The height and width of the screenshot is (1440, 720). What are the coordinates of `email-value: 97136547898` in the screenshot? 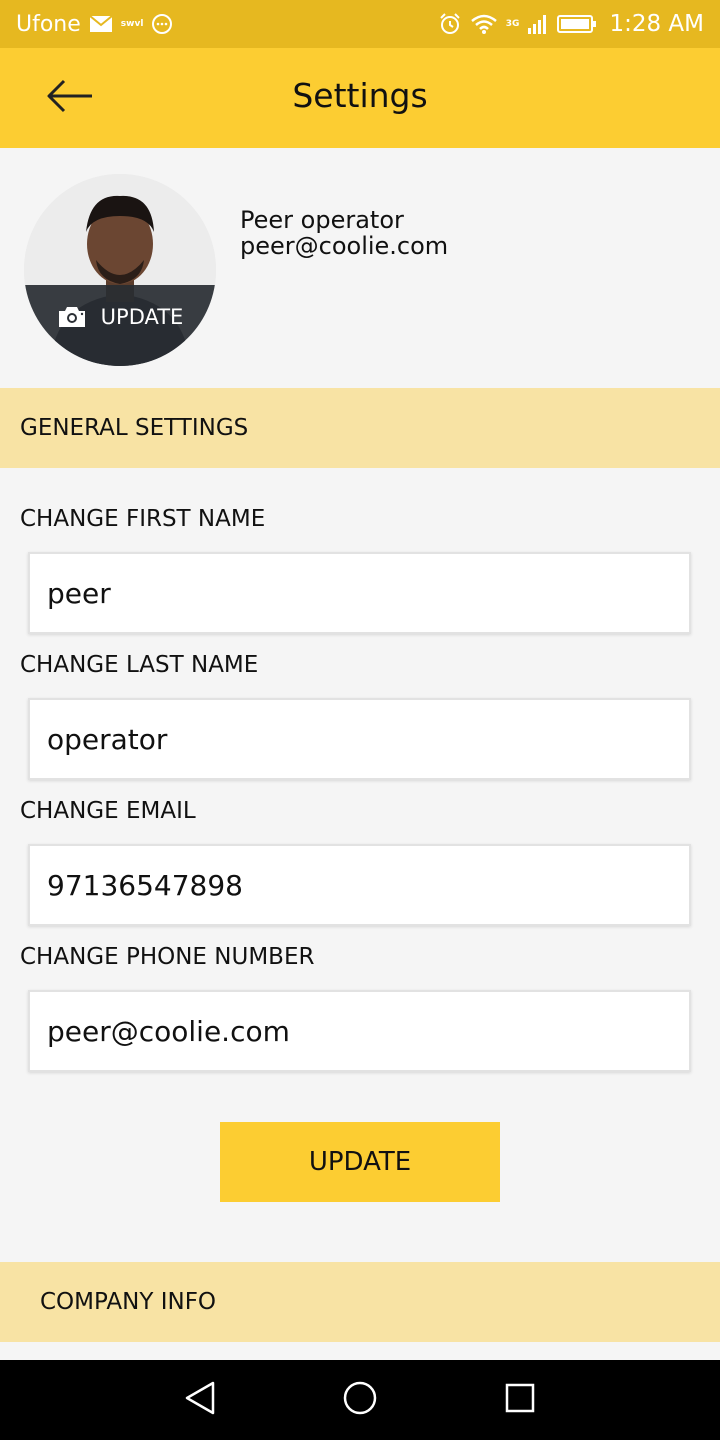 It's located at (145, 885).